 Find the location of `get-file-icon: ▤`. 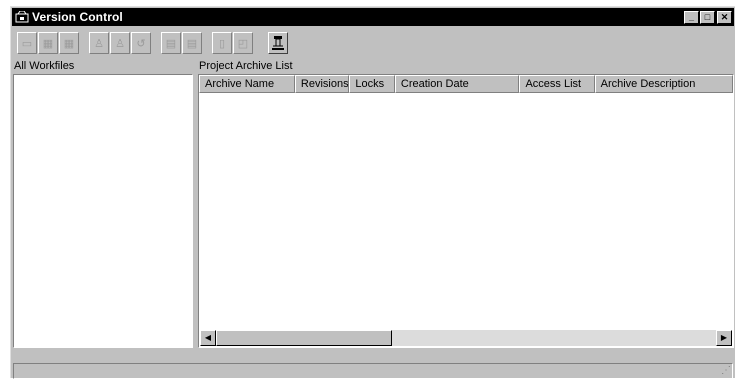

get-file-icon: ▤ is located at coordinates (171, 43).